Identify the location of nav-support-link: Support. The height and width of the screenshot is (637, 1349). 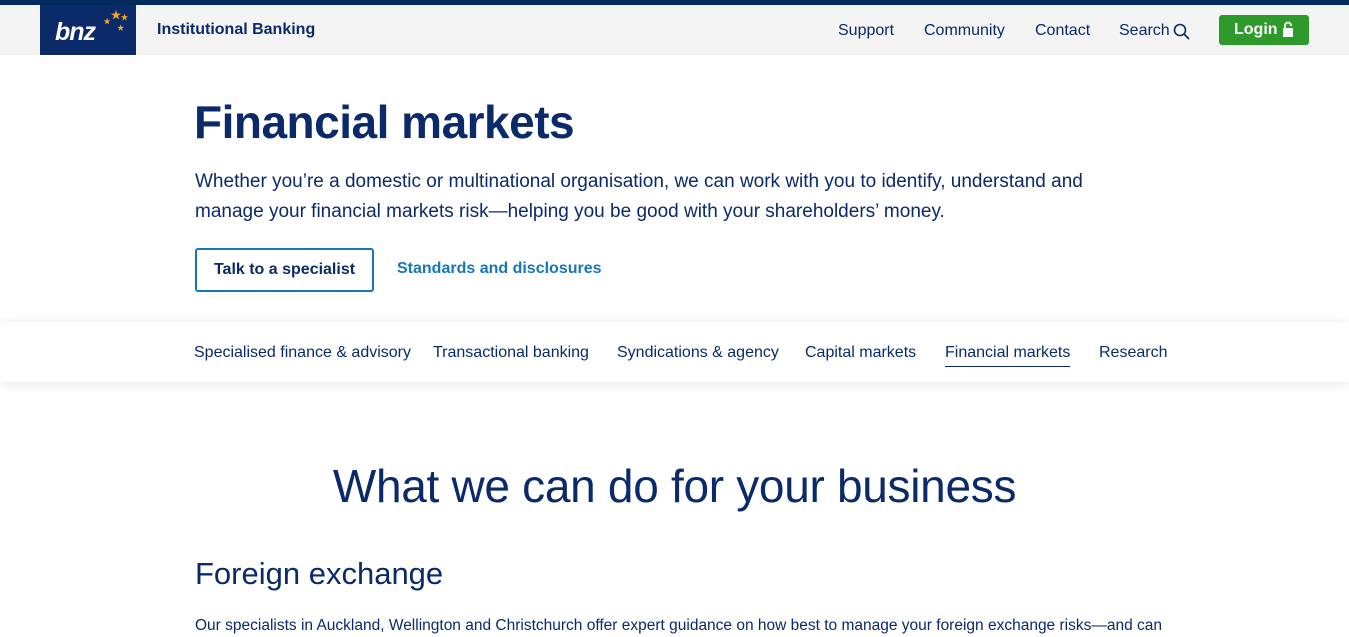
(866, 31).